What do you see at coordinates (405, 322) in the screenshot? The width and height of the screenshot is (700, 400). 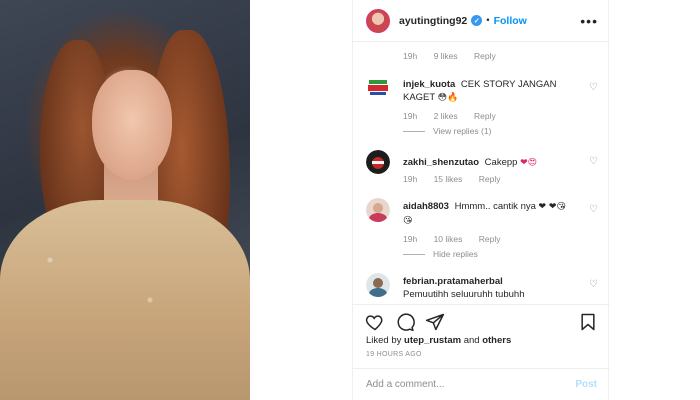 I see `comment-bubble-icon` at bounding box center [405, 322].